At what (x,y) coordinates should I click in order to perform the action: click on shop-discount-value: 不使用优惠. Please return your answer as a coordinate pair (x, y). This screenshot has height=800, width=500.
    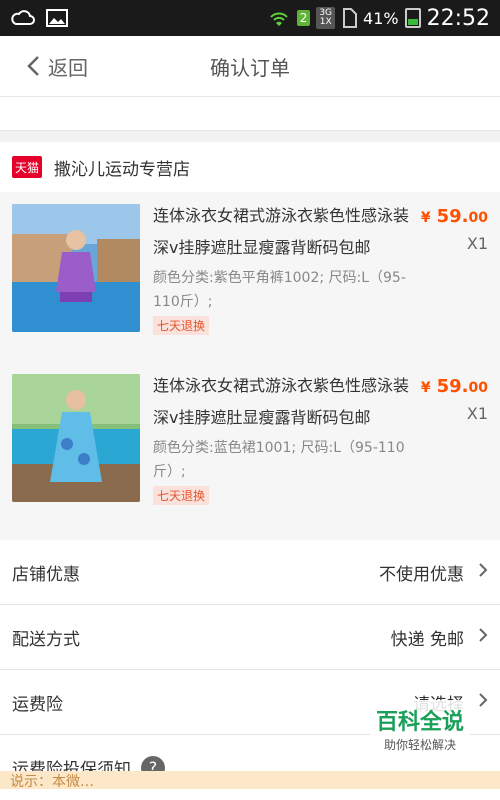
    Looking at the image, I should click on (421, 574).